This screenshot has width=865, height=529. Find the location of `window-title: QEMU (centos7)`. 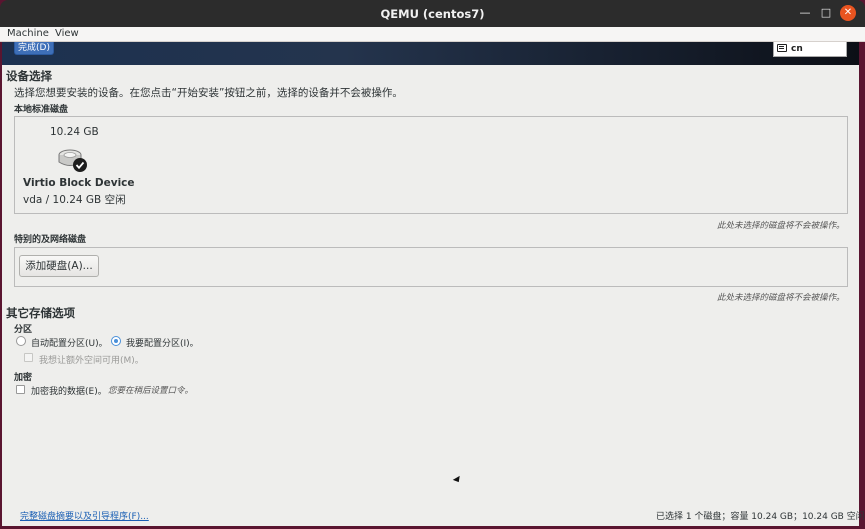

window-title: QEMU (centos7) is located at coordinates (432, 14).